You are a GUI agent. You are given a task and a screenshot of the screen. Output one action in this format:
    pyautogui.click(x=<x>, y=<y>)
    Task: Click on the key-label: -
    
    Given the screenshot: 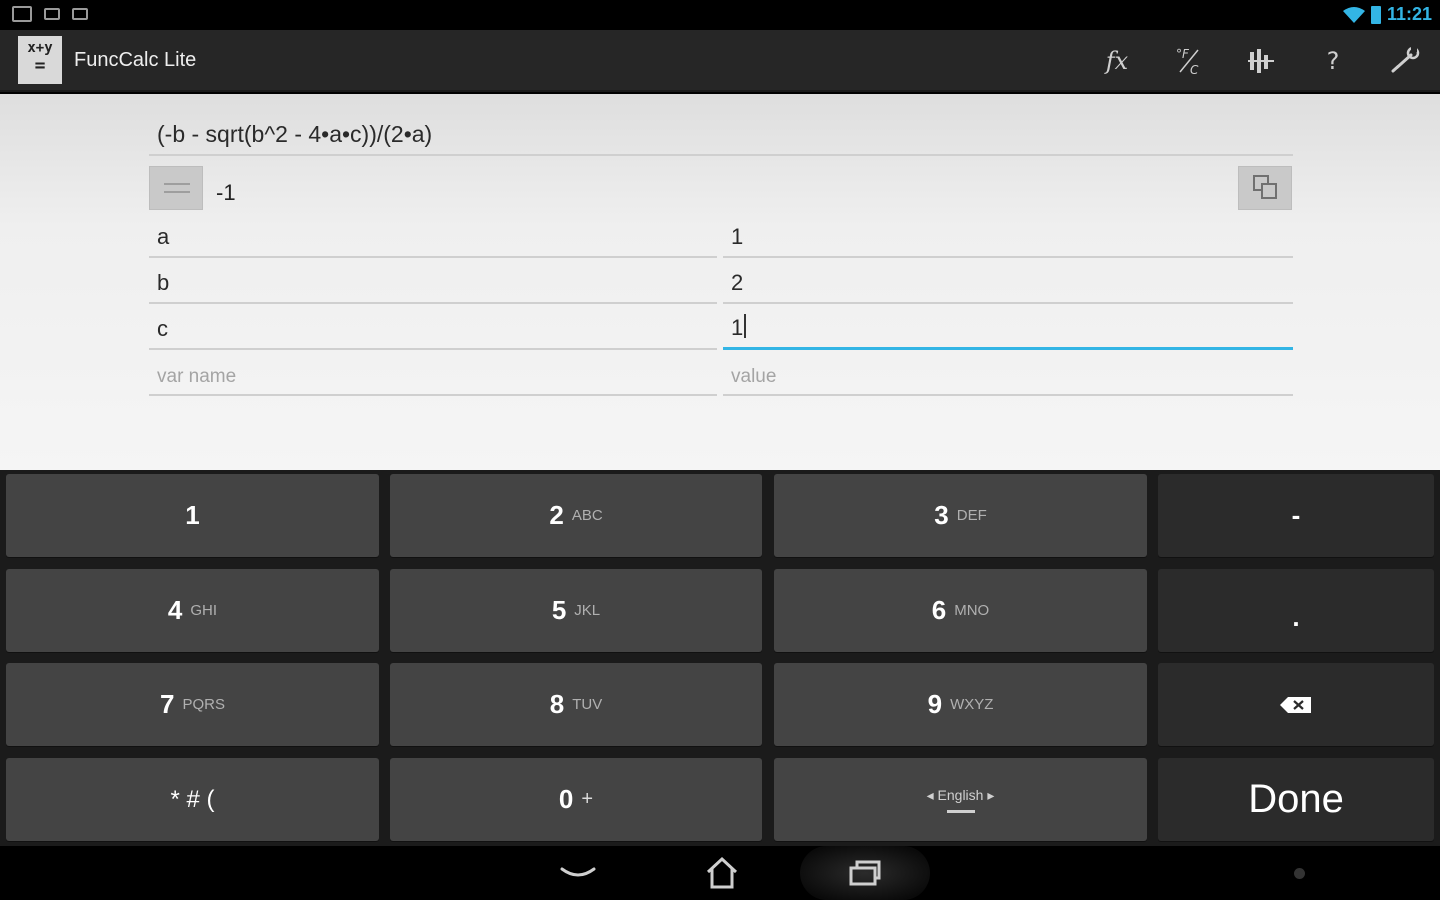 What is the action you would take?
    pyautogui.click(x=1296, y=515)
    